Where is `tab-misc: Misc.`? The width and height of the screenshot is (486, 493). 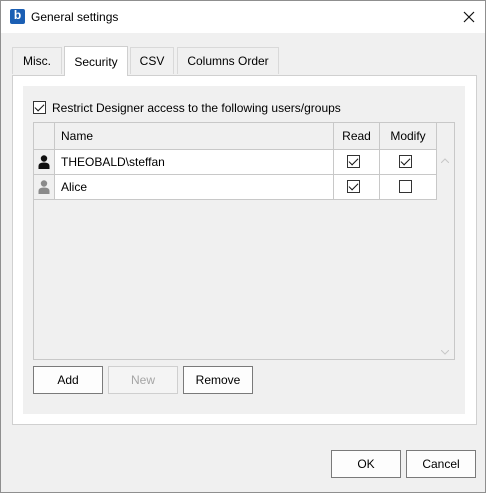
tab-misc: Misc. is located at coordinates (37, 60).